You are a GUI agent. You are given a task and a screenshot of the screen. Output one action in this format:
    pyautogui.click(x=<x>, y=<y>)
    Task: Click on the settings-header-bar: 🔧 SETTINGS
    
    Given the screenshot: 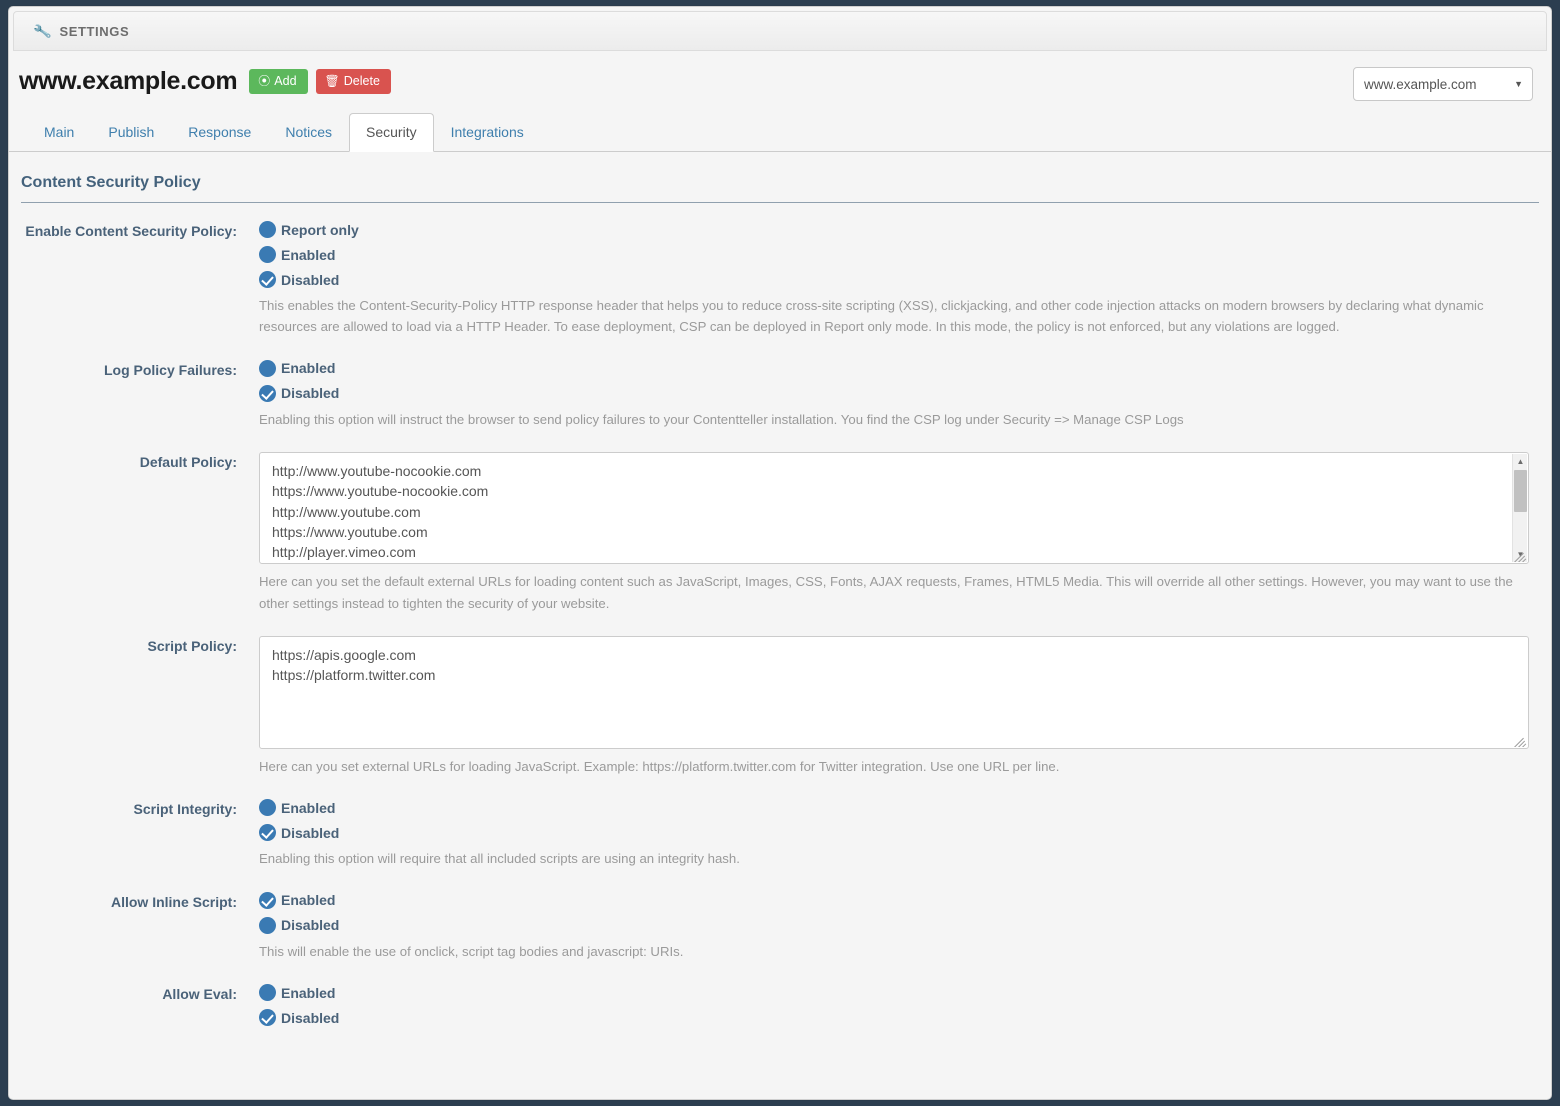 What is the action you would take?
    pyautogui.click(x=780, y=31)
    